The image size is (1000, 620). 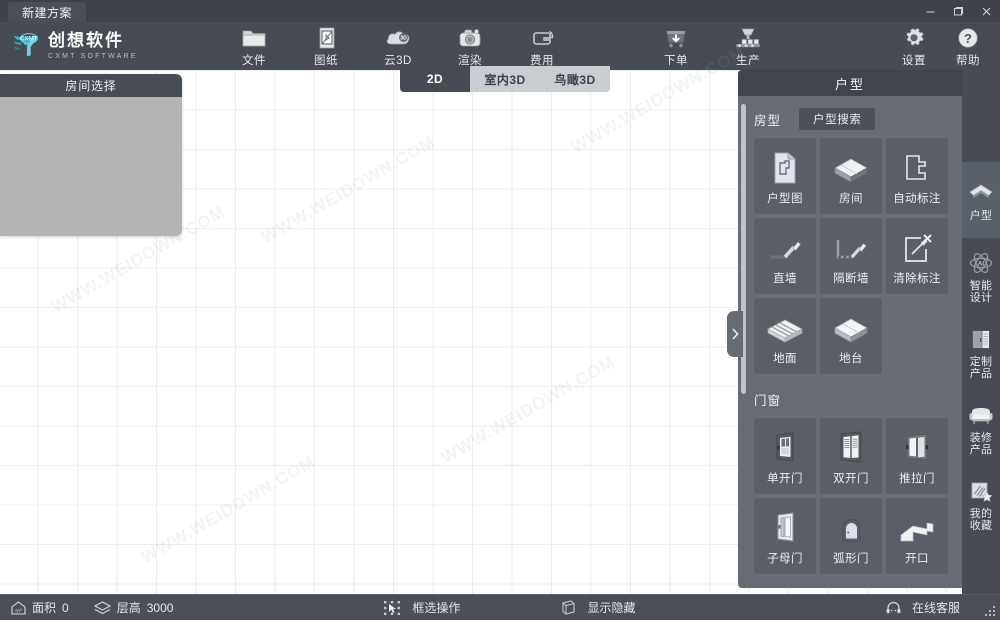 I want to click on tool-label: 推拉门, so click(x=917, y=479).